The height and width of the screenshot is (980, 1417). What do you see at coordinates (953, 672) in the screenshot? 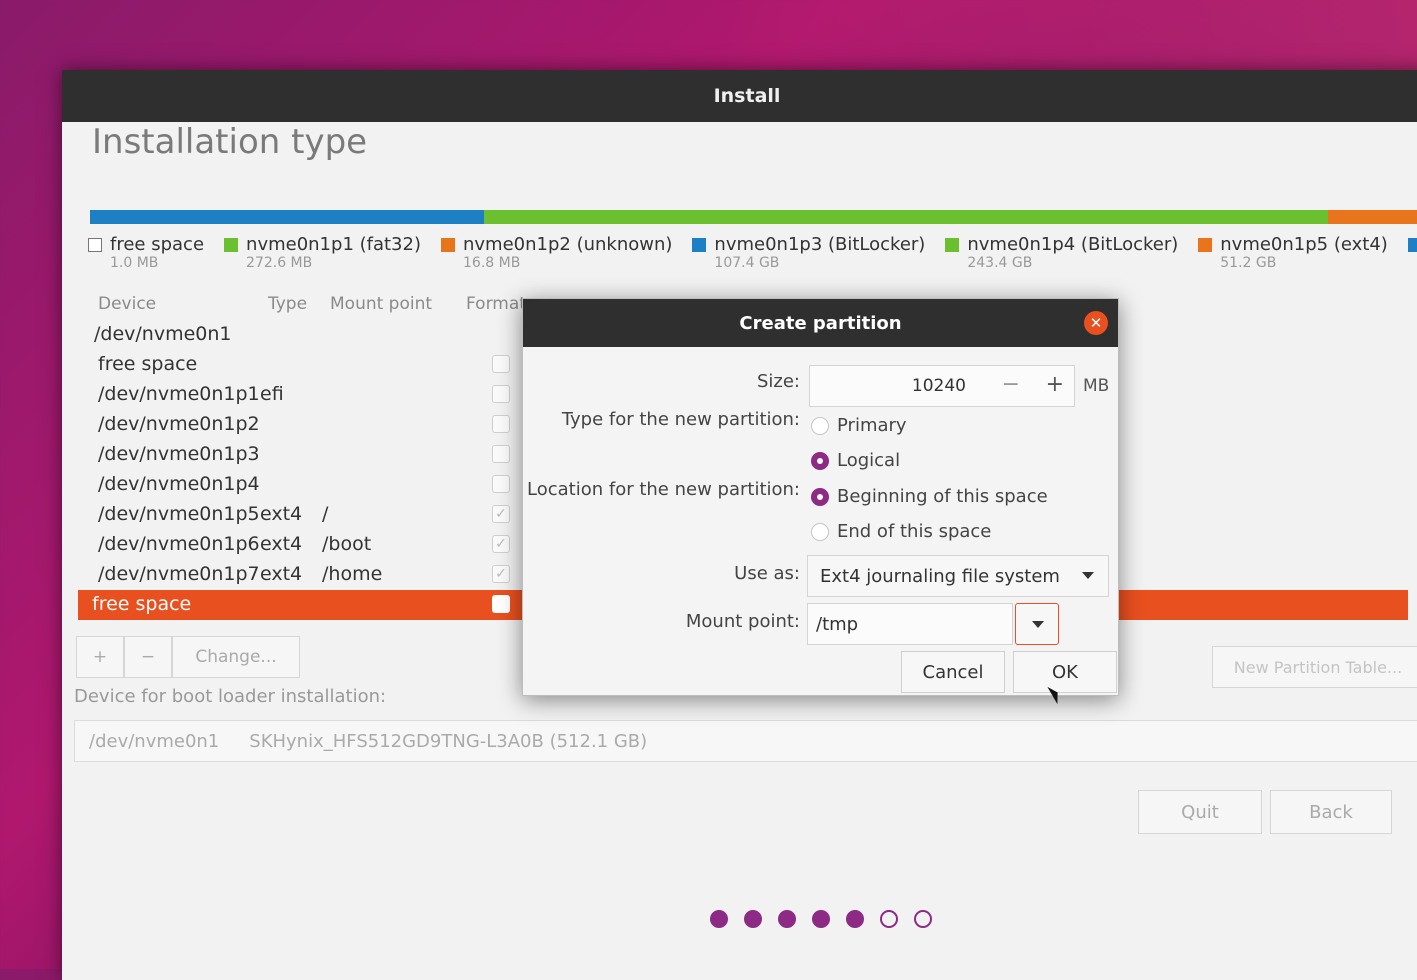
I see `cancel-button: Cancel` at bounding box center [953, 672].